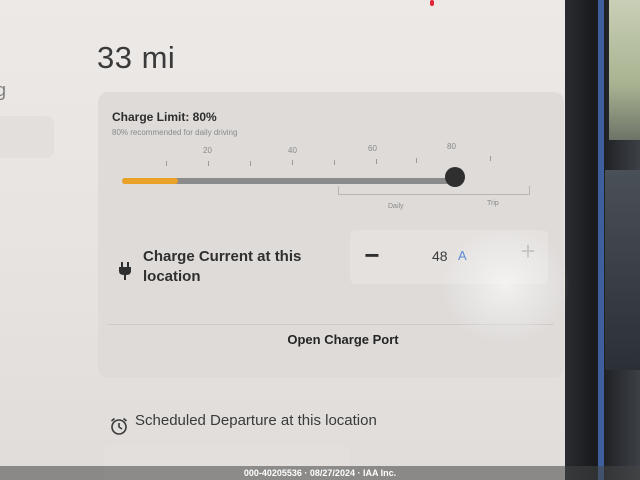 Image resolution: width=640 pixels, height=480 pixels. Describe the element at coordinates (164, 117) in the screenshot. I see `charge-limit-title: Charge Limit: 80%` at that location.